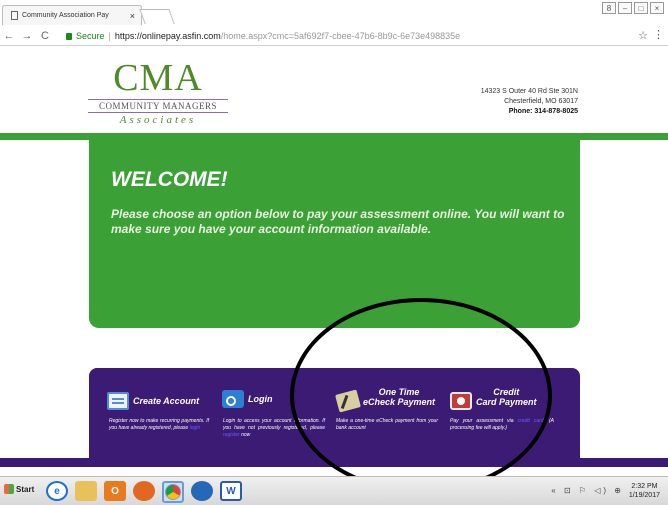 This screenshot has width=668, height=505. Describe the element at coordinates (158, 106) in the screenshot. I see `logo-line-1: COMMUNITY MANAGERS` at that location.